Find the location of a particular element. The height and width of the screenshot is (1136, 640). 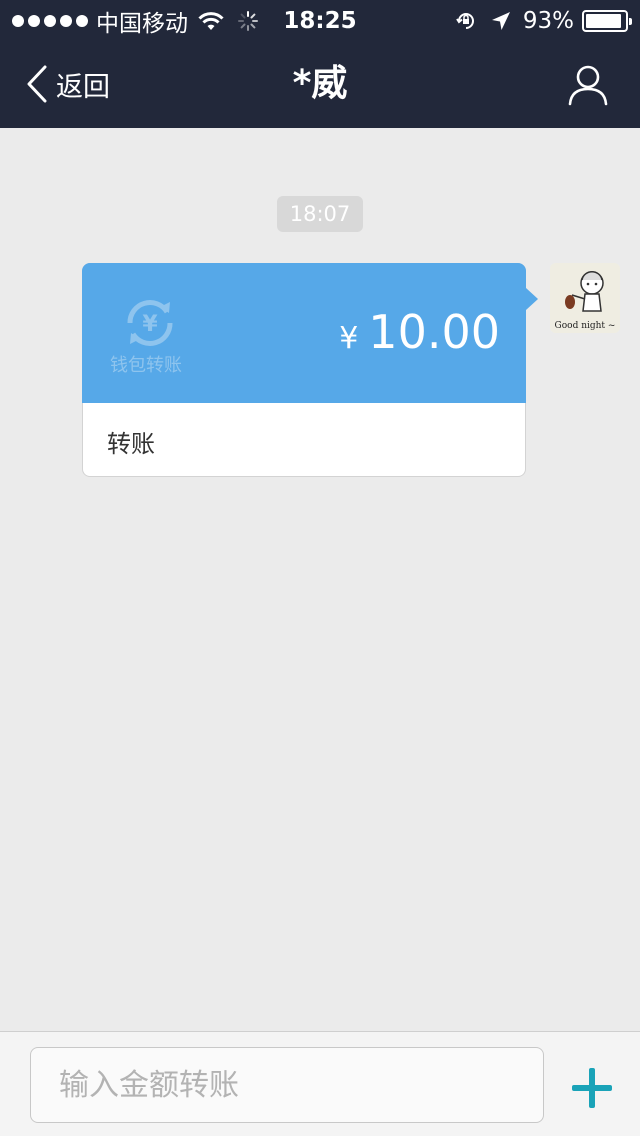

battery-percent: 93% is located at coordinates (548, 21).